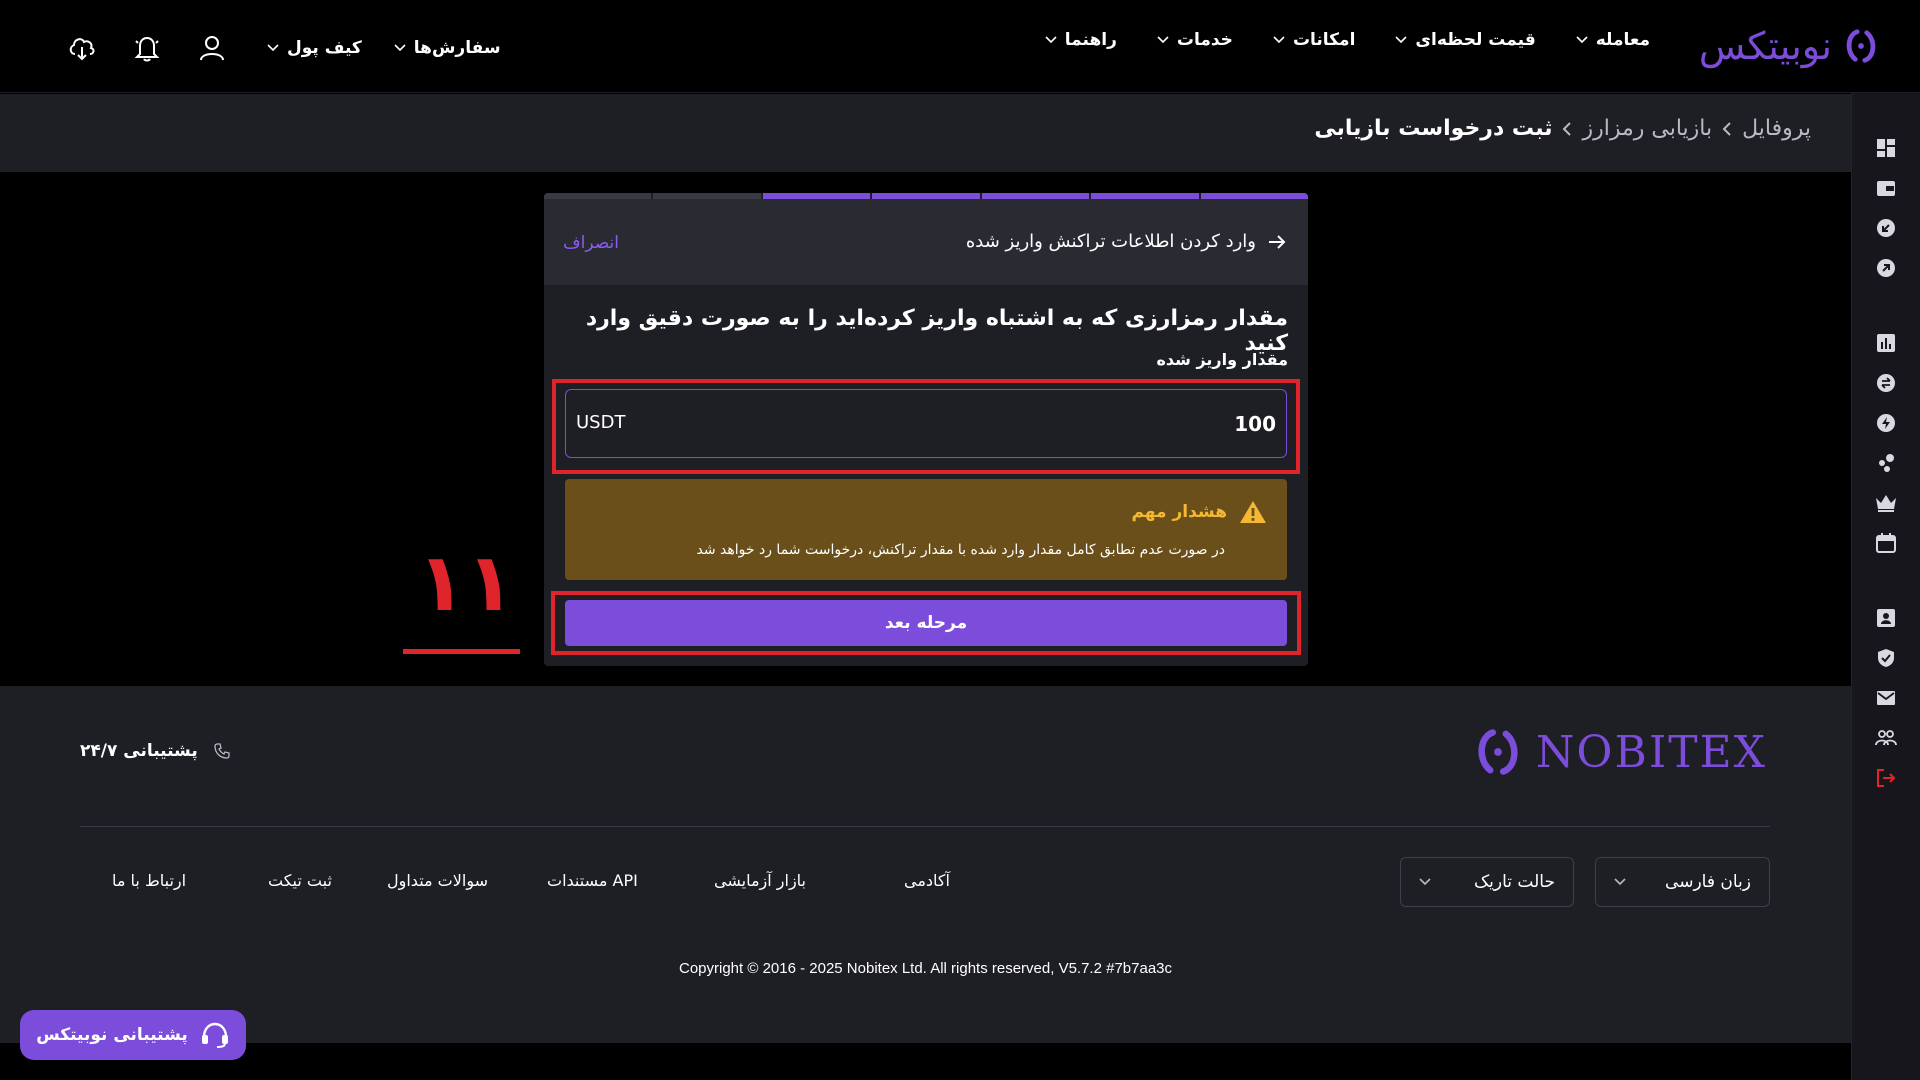 Image resolution: width=1920 pixels, height=1080 pixels. I want to click on support-label: پشتیبانی ۲۴/۷, so click(139, 751).